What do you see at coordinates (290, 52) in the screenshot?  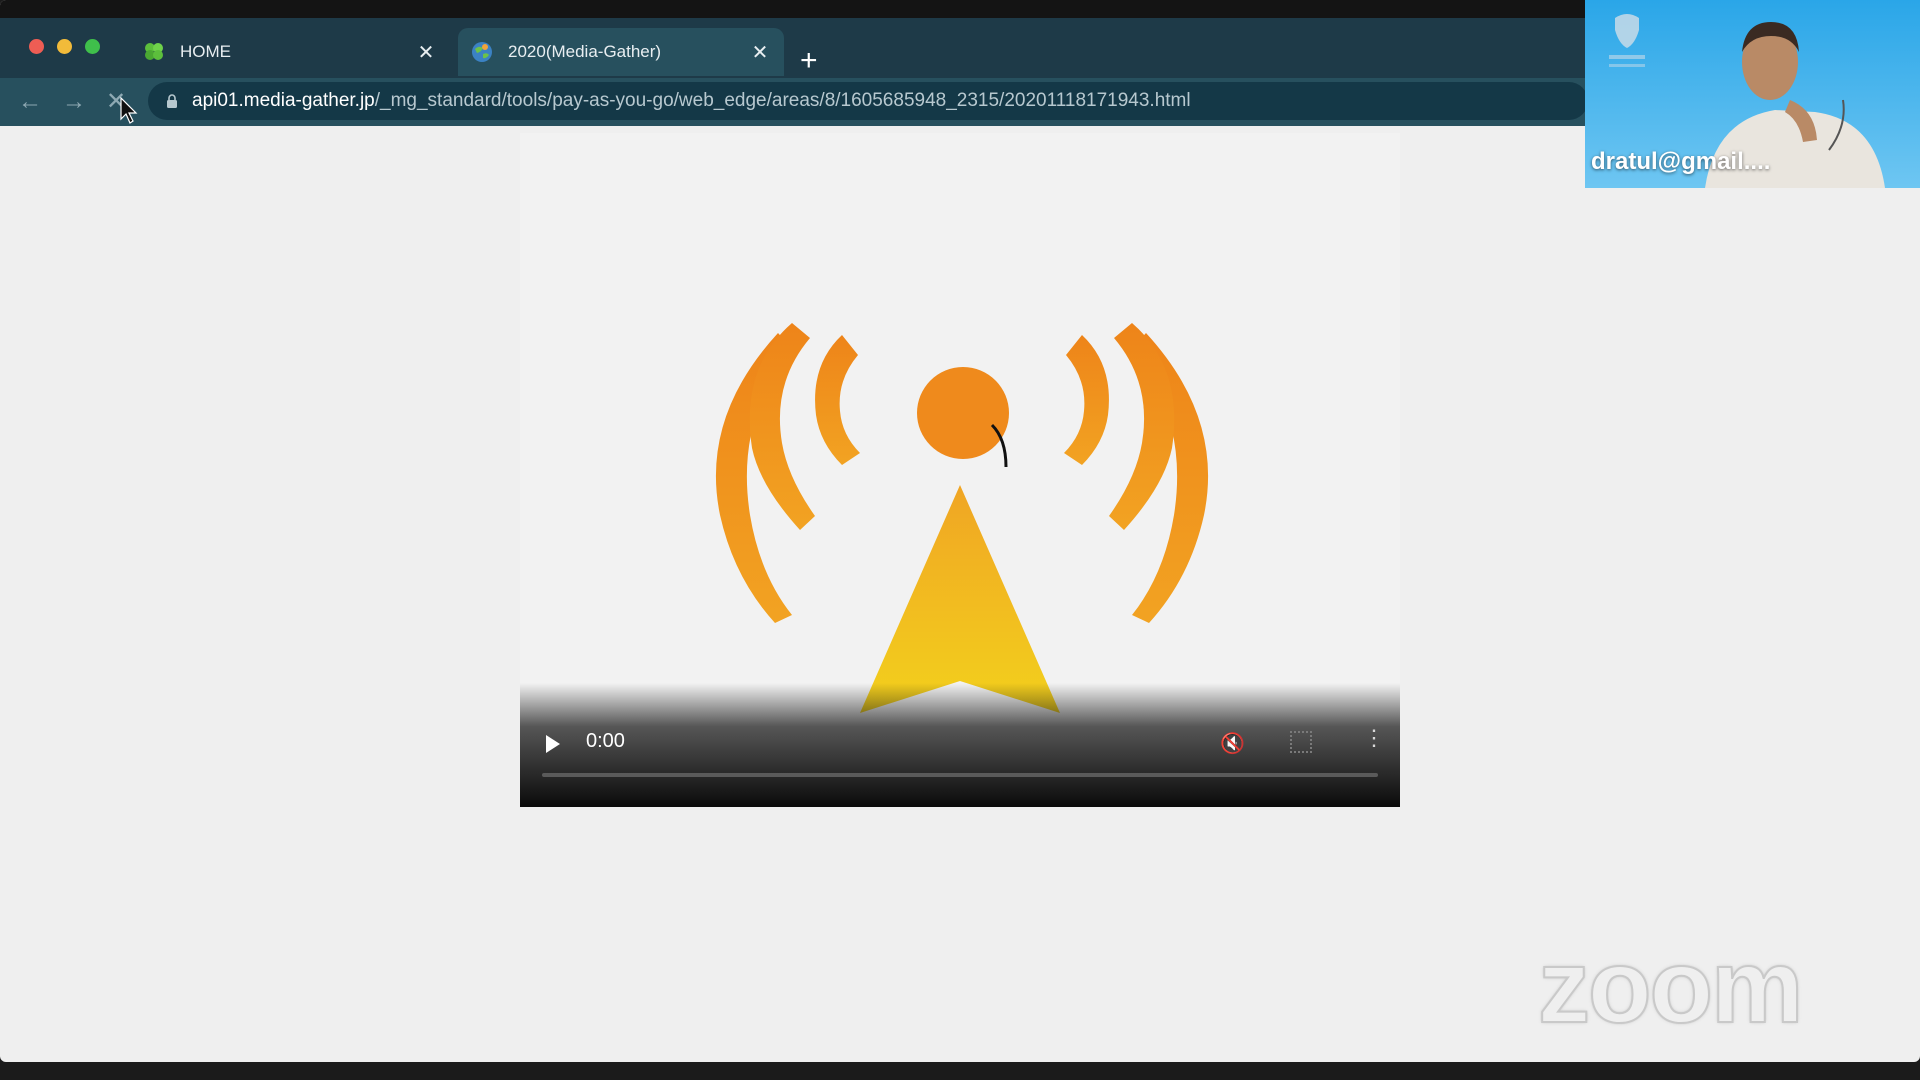 I see `tab-home: HOME ✕` at bounding box center [290, 52].